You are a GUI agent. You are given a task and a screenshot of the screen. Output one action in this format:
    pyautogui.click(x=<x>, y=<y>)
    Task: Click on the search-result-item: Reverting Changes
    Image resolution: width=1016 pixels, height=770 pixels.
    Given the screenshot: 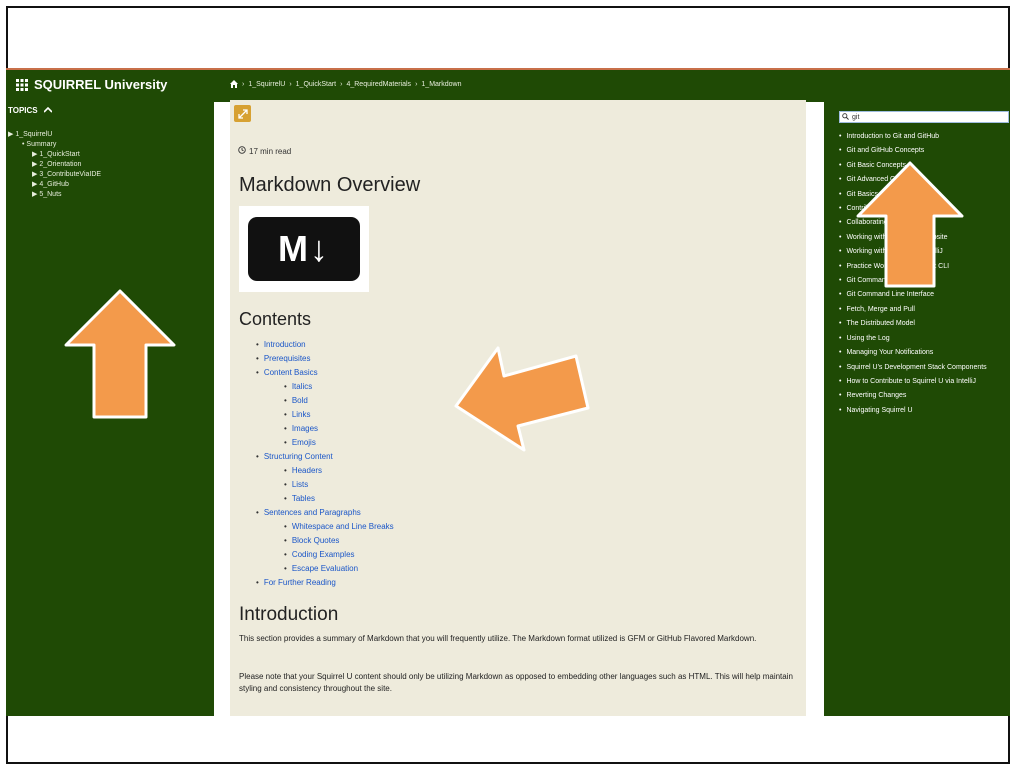 What is the action you would take?
    pyautogui.click(x=913, y=396)
    